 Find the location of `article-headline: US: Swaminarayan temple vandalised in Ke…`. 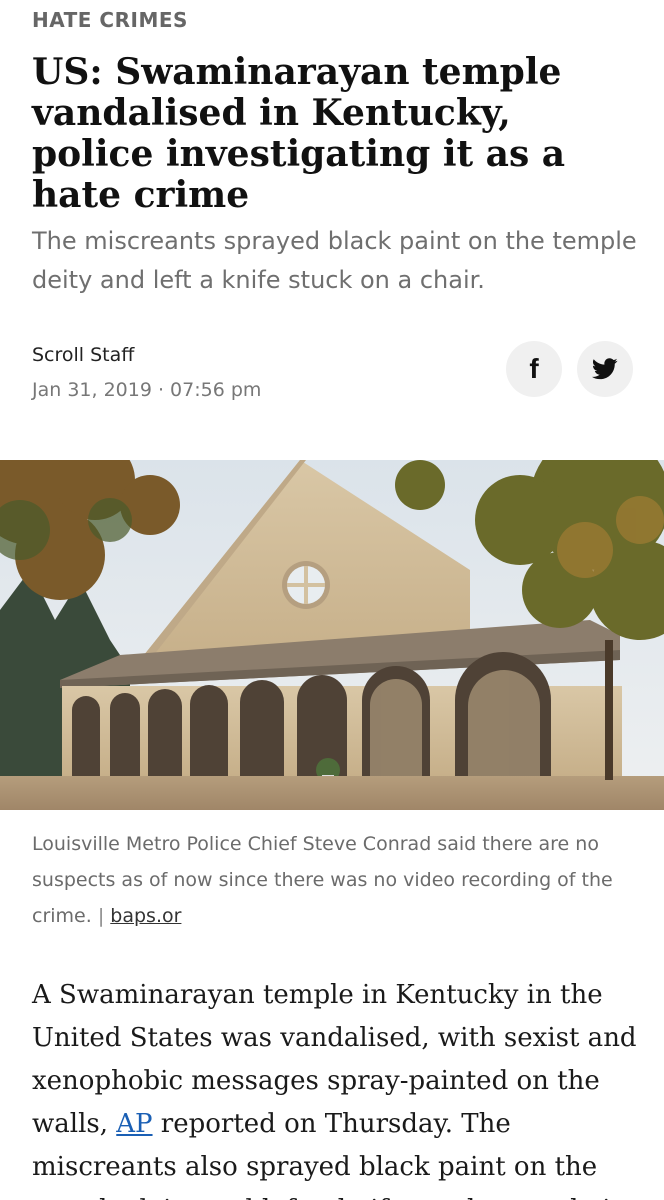

article-headline: US: Swaminarayan temple vandalised in Ke… is located at coordinates (299, 133).